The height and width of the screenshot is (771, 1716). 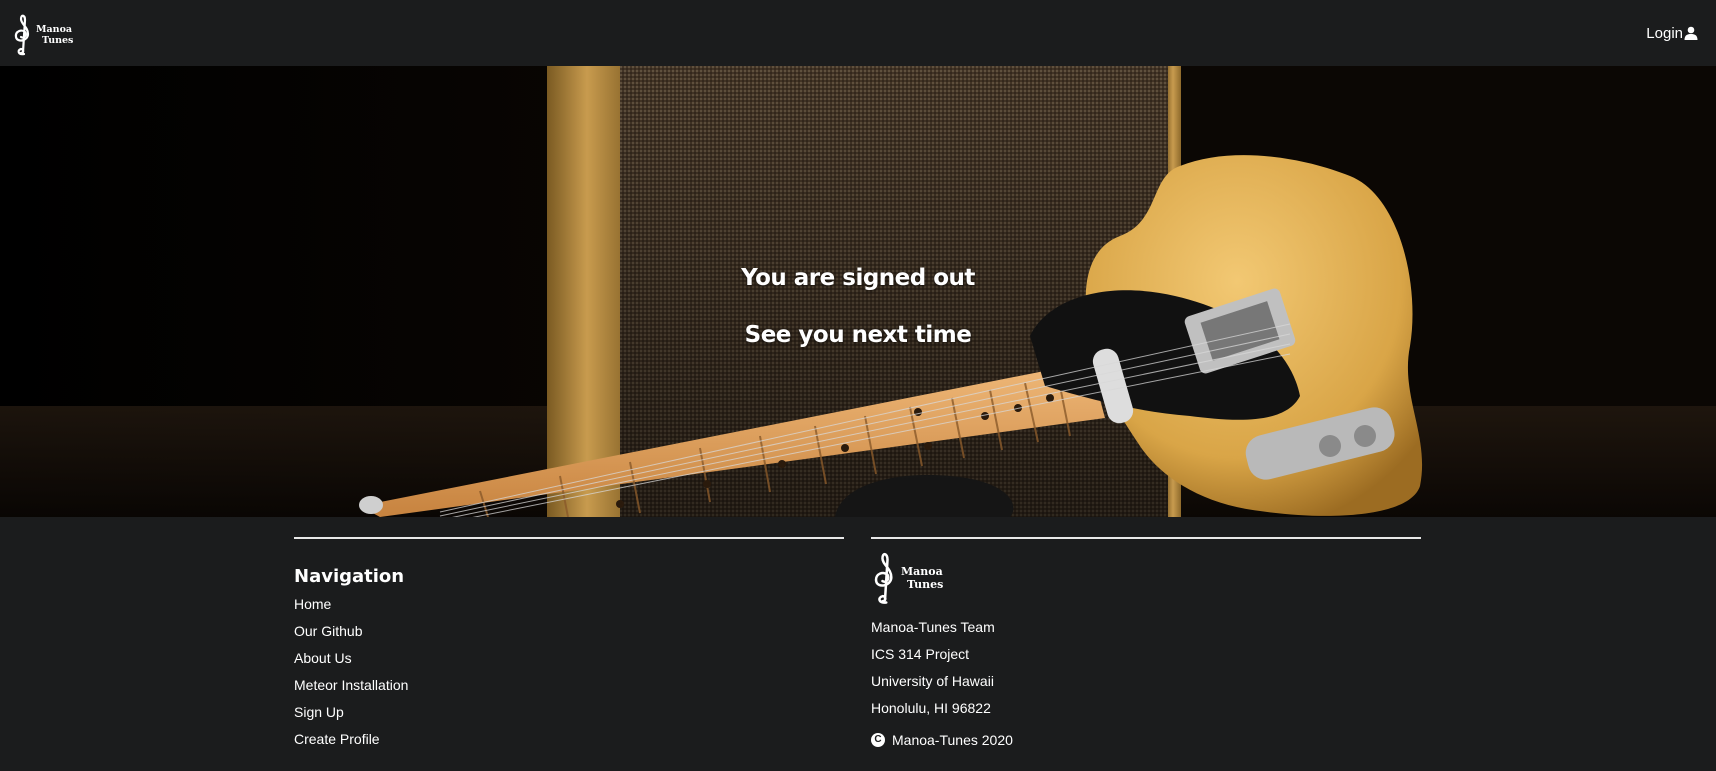 What do you see at coordinates (952, 739) in the screenshot?
I see `copyright-text: Manoa-Tunes 2020` at bounding box center [952, 739].